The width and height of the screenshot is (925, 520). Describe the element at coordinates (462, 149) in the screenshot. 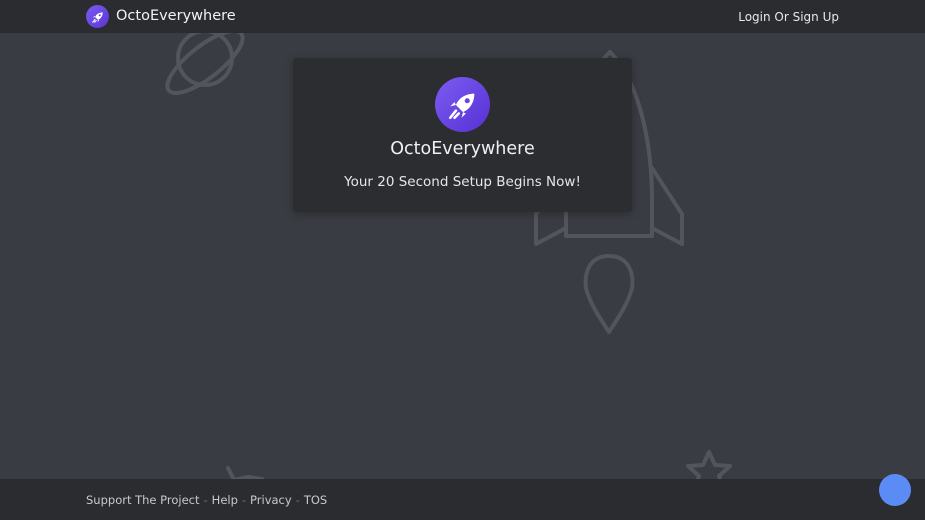

I see `card-title: OctoEverywhere` at that location.